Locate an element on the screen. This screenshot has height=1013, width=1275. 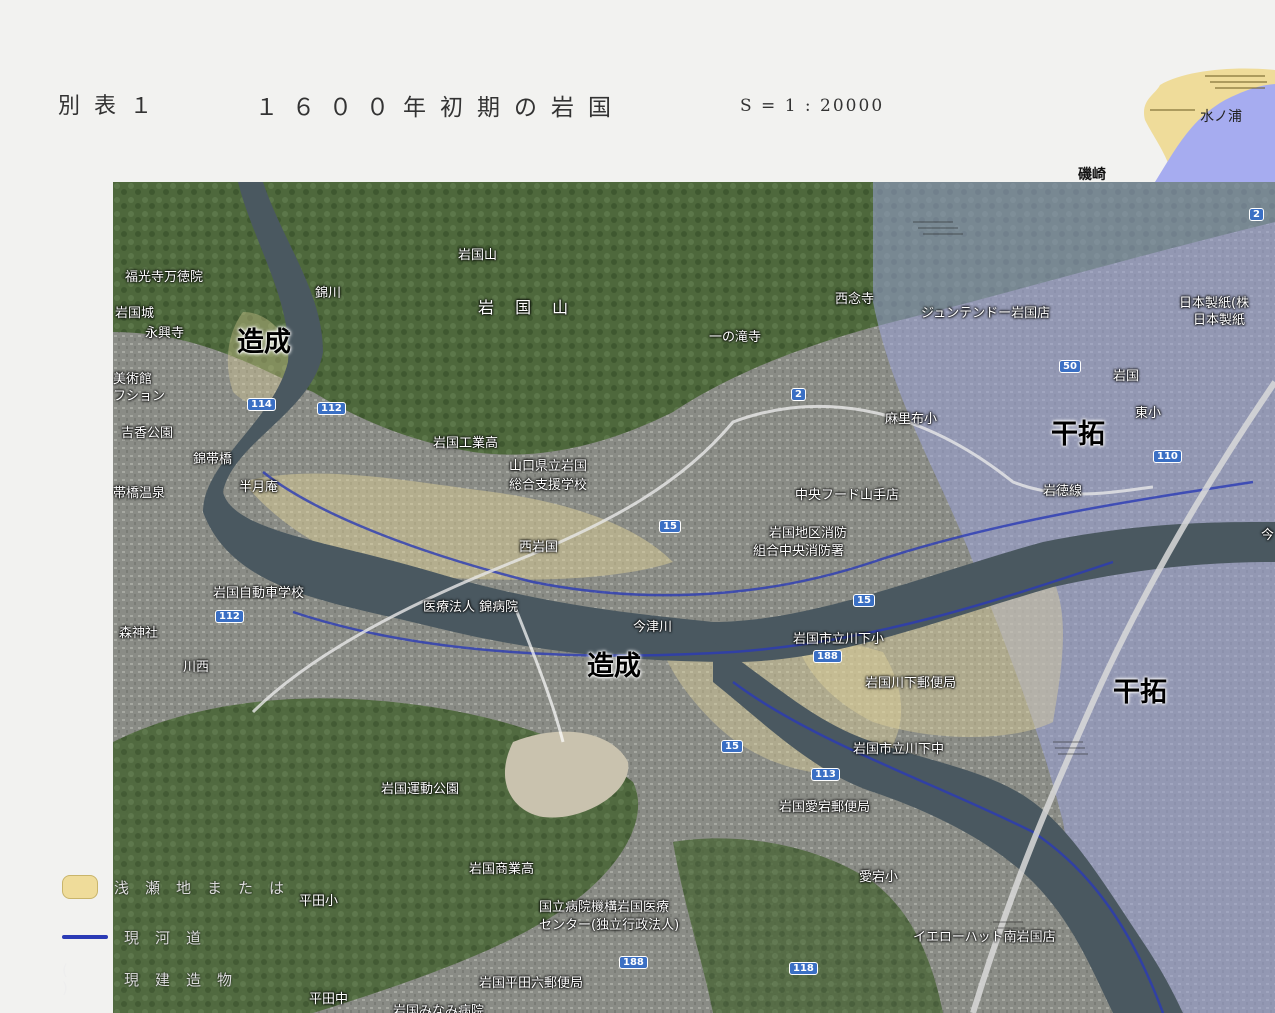
map-label: 吉香公園 is located at coordinates (147, 433).